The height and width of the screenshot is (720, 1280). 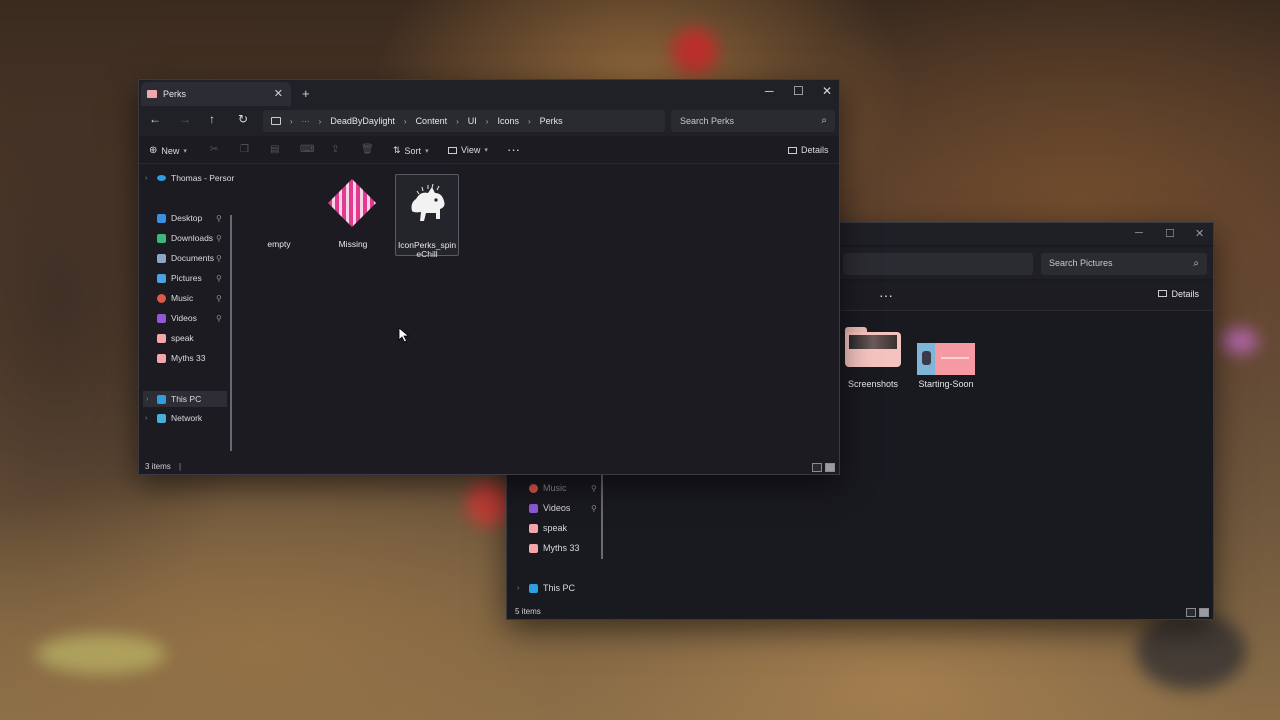 I want to click on search-input: Search Pictures ⌕, so click(x=1124, y=264).